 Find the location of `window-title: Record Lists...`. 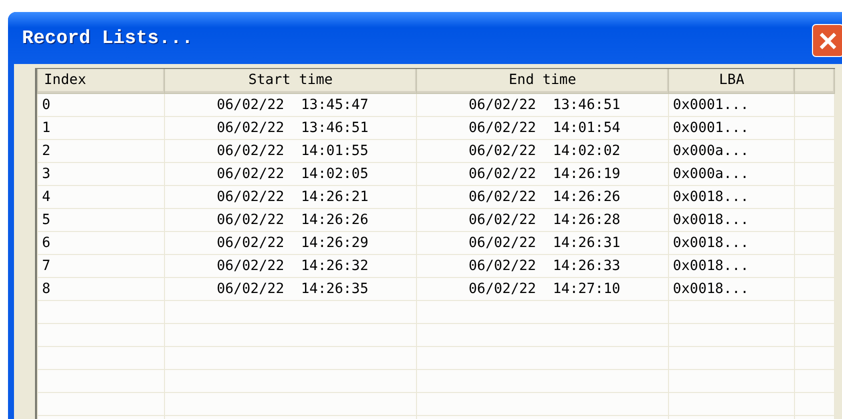

window-title: Record Lists... is located at coordinates (108, 38).